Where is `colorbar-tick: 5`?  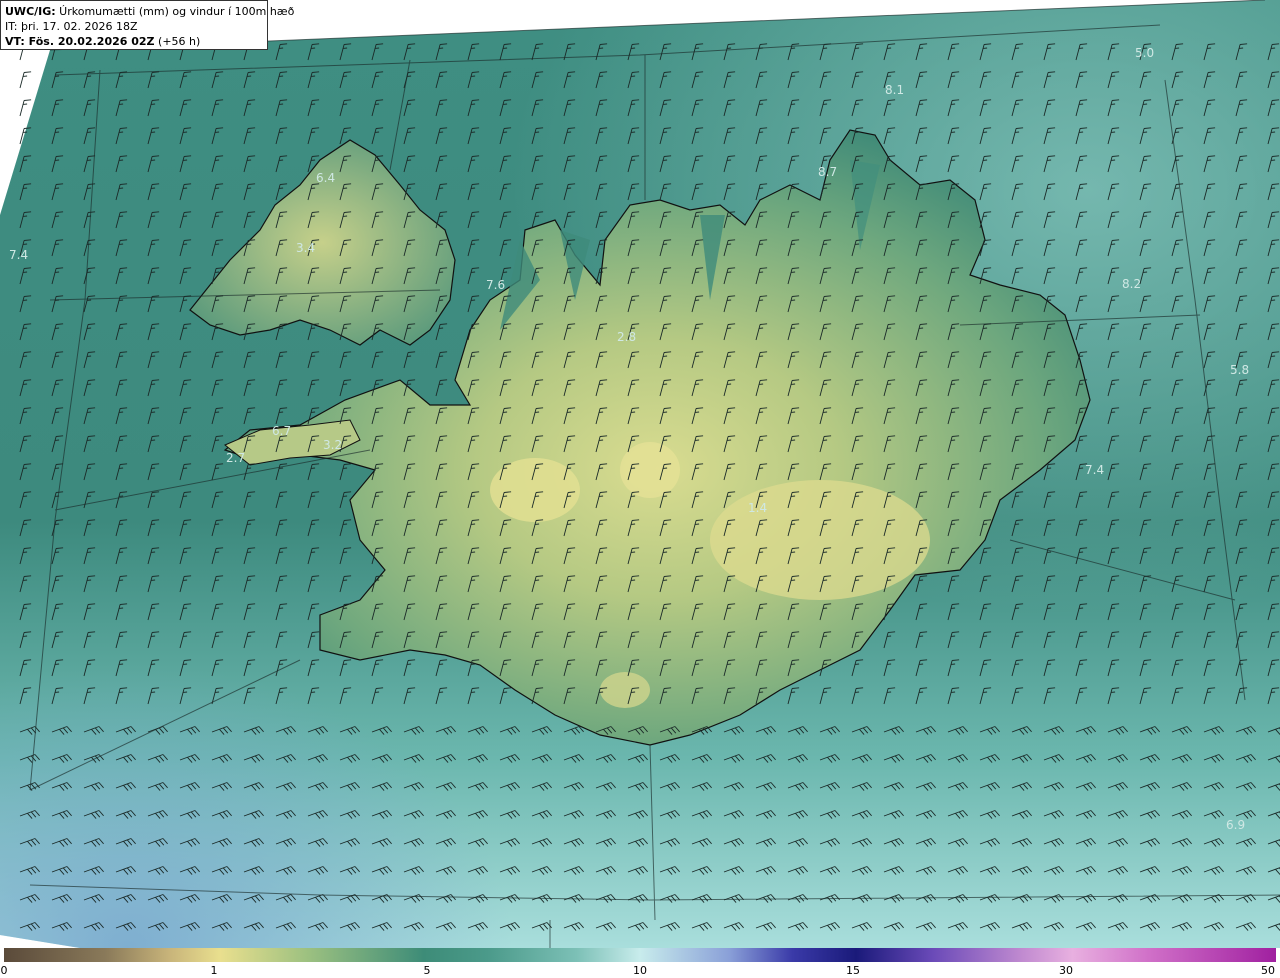 colorbar-tick: 5 is located at coordinates (427, 970).